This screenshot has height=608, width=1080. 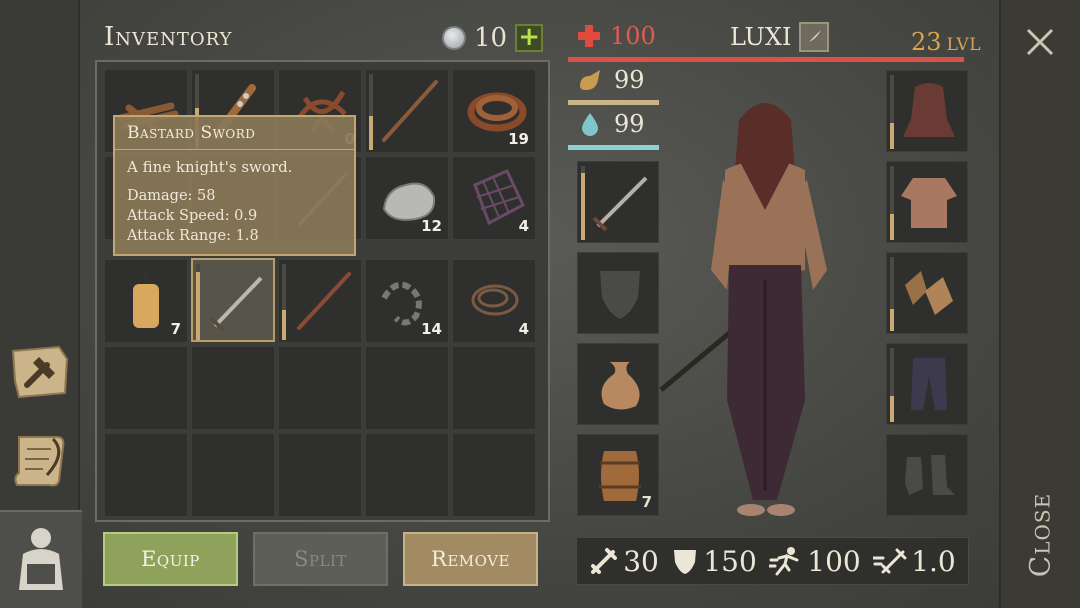 What do you see at coordinates (613, 147) in the screenshot?
I see `water-bar` at bounding box center [613, 147].